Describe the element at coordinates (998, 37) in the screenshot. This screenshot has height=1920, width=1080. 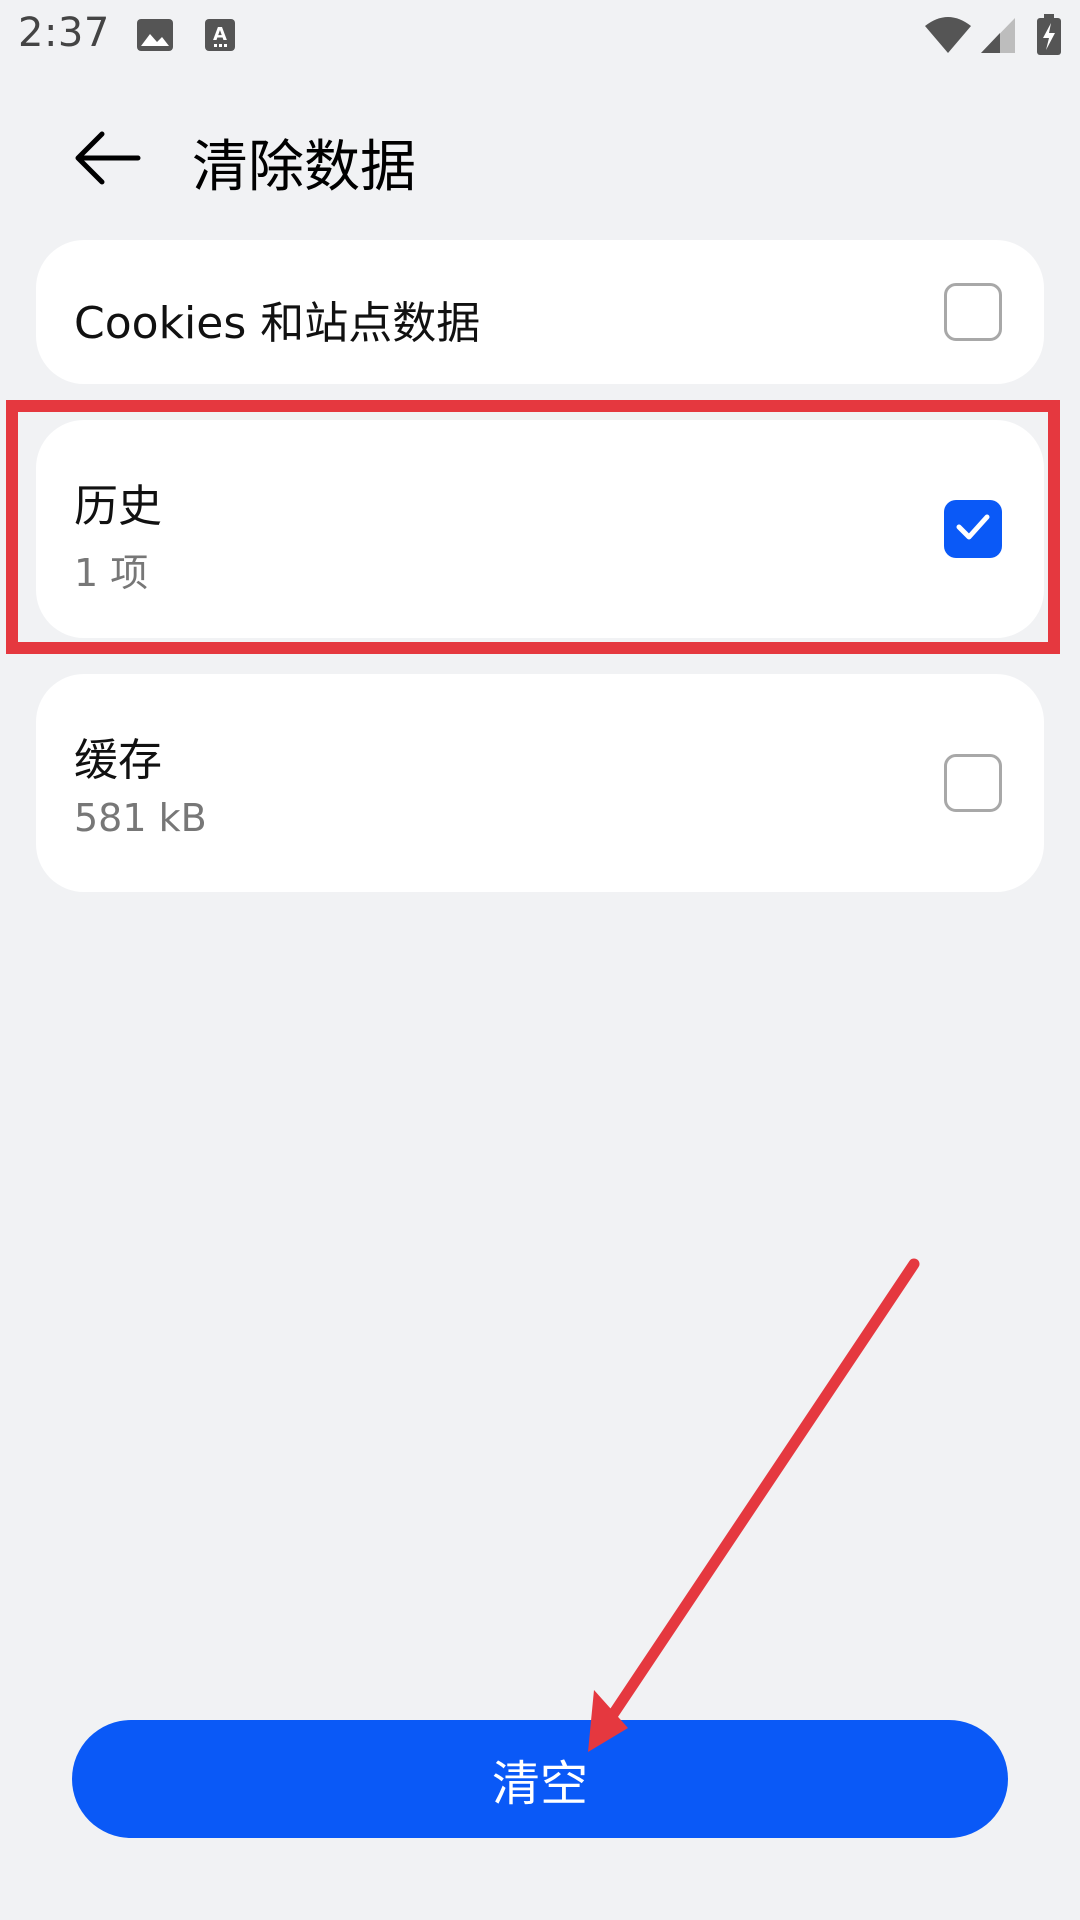
I see `signal-icon` at that location.